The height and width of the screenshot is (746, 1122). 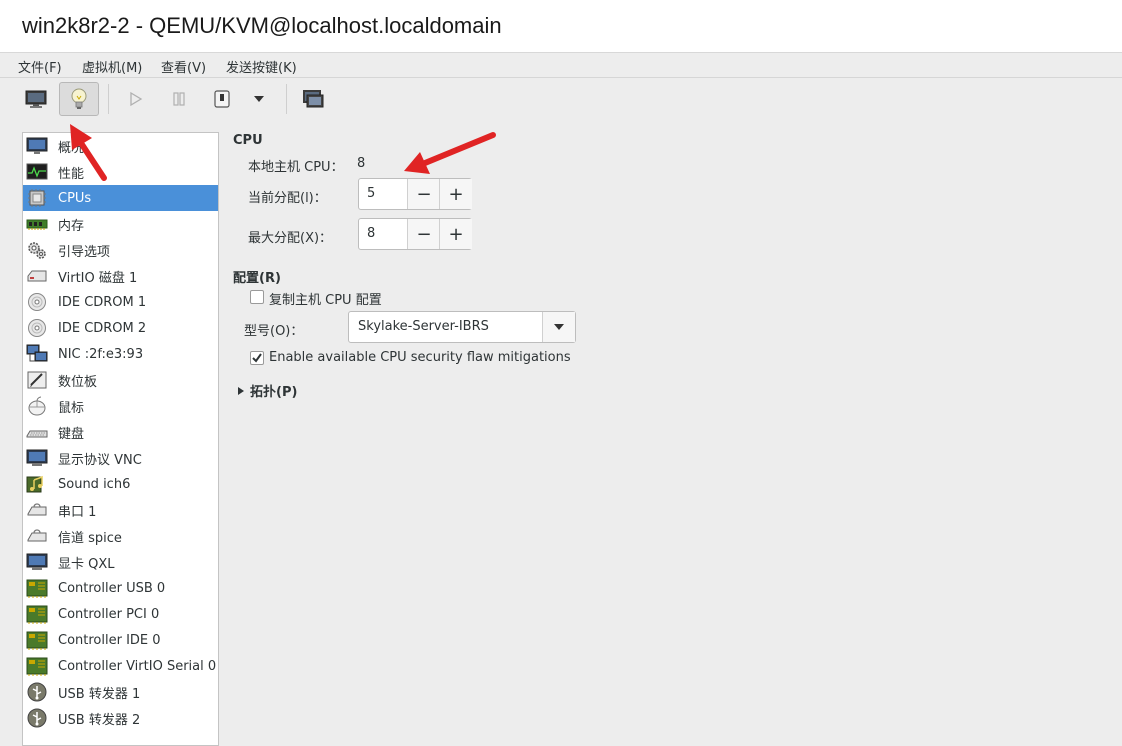 What do you see at coordinates (120, 484) in the screenshot?
I see `sidebar-item-sound: Sound ich6` at bounding box center [120, 484].